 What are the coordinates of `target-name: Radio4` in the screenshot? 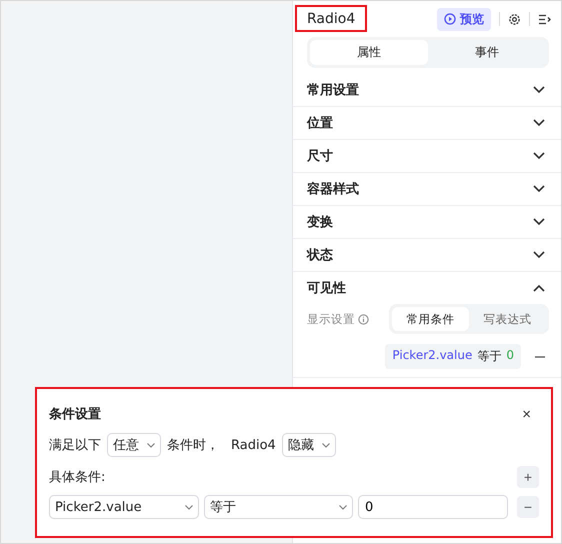 It's located at (253, 445).